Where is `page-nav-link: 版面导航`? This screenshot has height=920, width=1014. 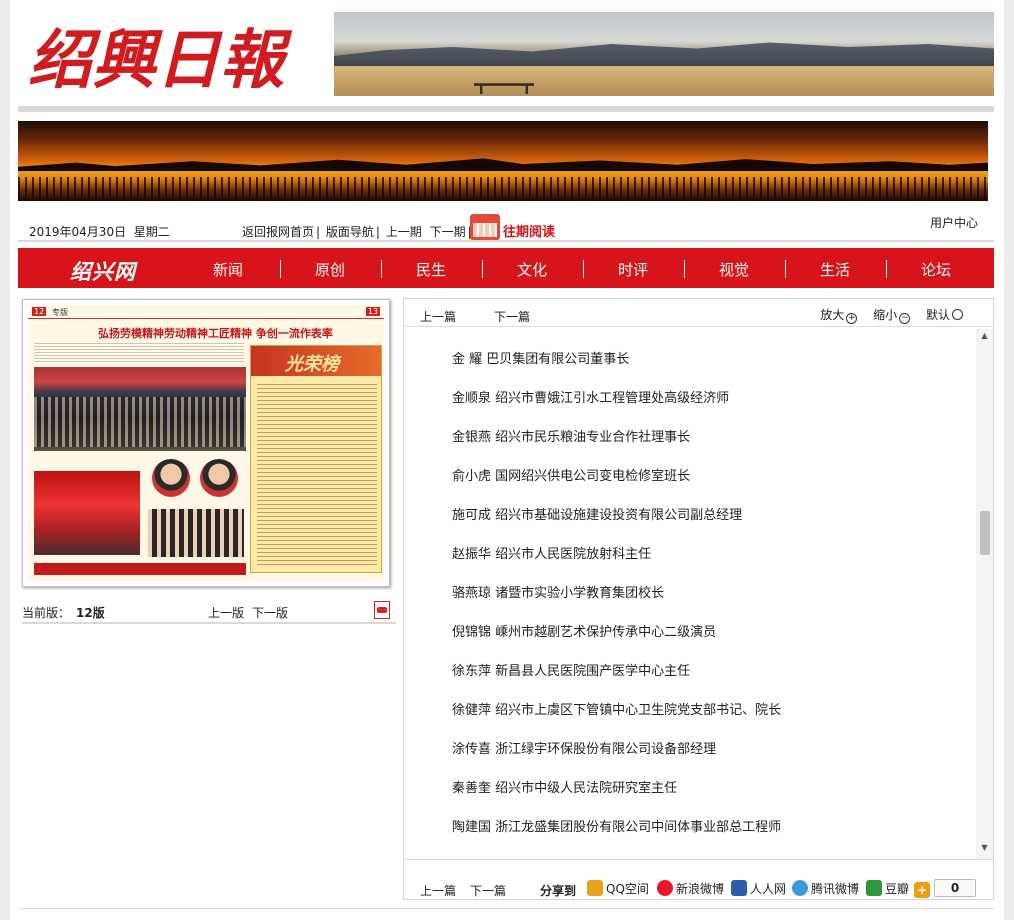 page-nav-link: 版面导航 is located at coordinates (351, 232).